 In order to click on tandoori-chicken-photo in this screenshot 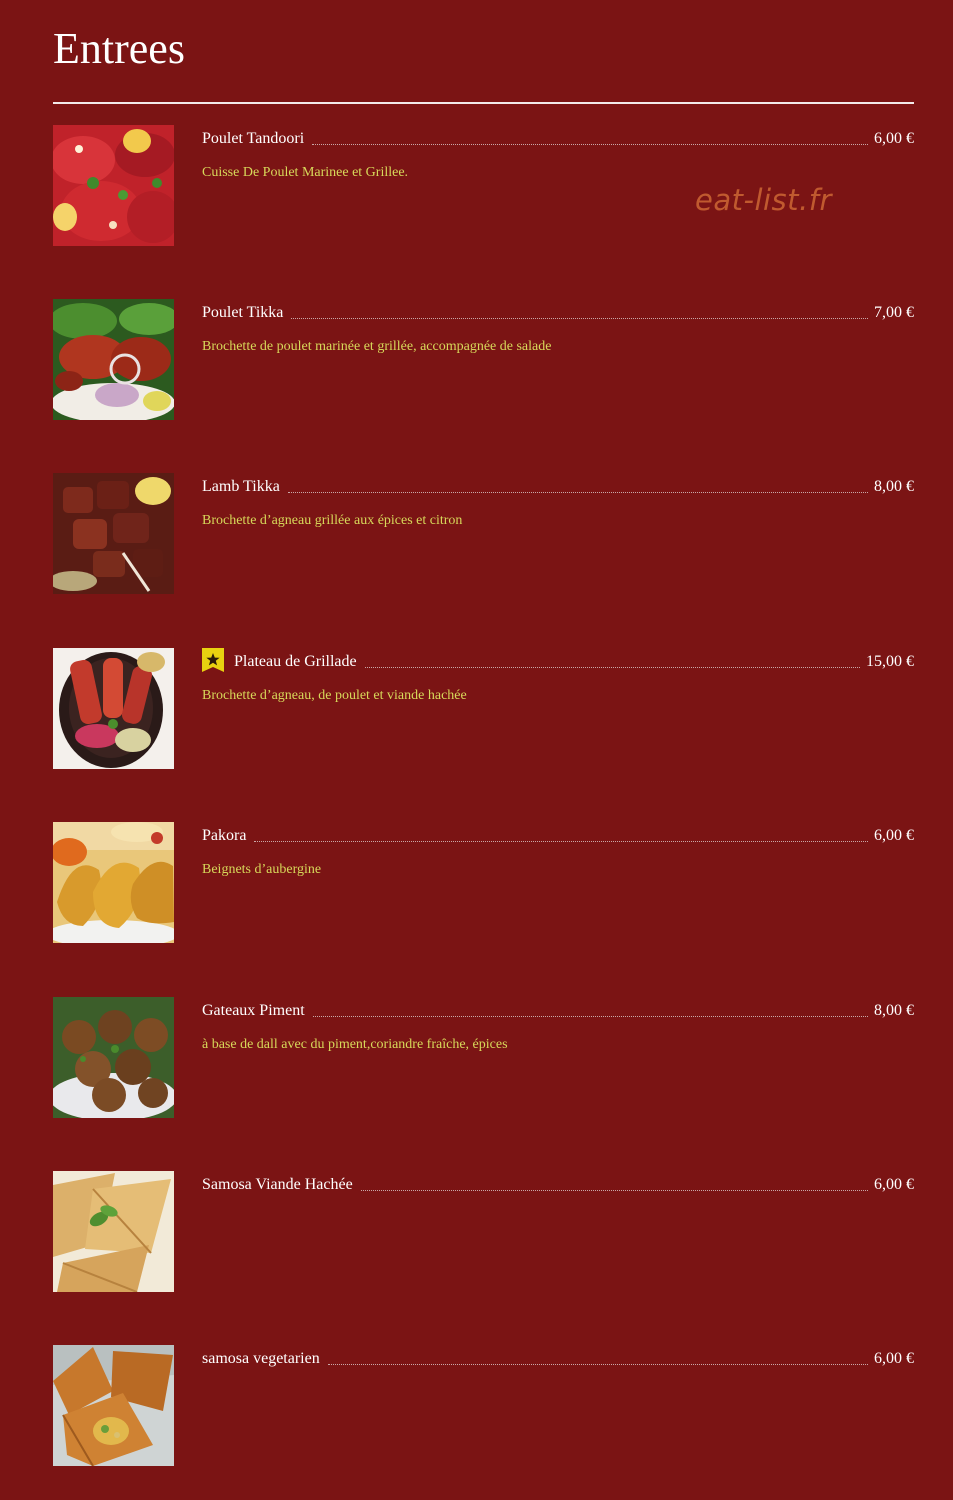, I will do `click(113, 185)`.